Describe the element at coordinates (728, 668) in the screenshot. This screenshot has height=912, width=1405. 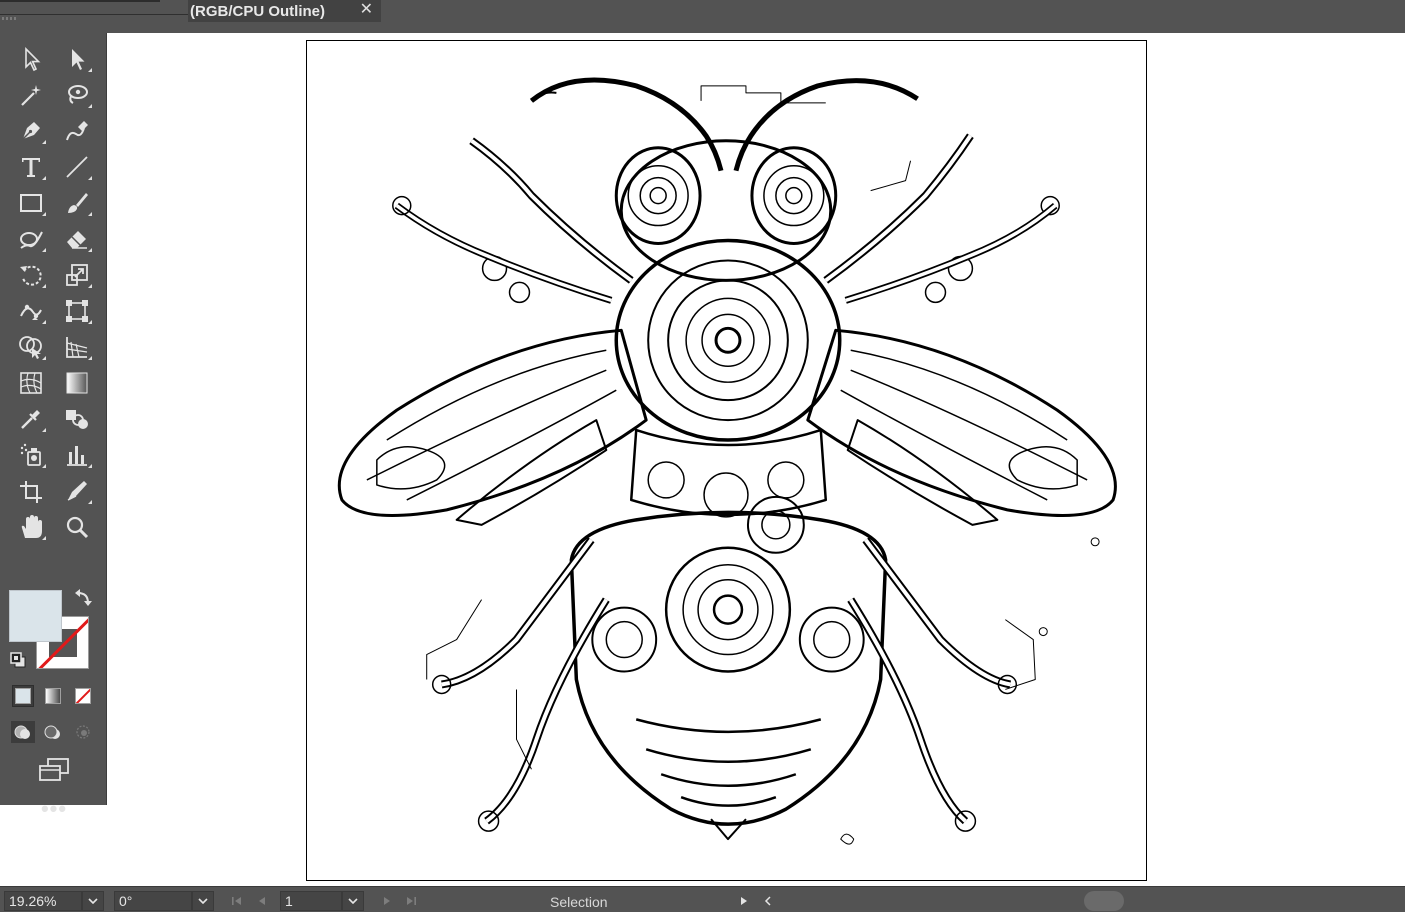
I see `abdomen` at that location.